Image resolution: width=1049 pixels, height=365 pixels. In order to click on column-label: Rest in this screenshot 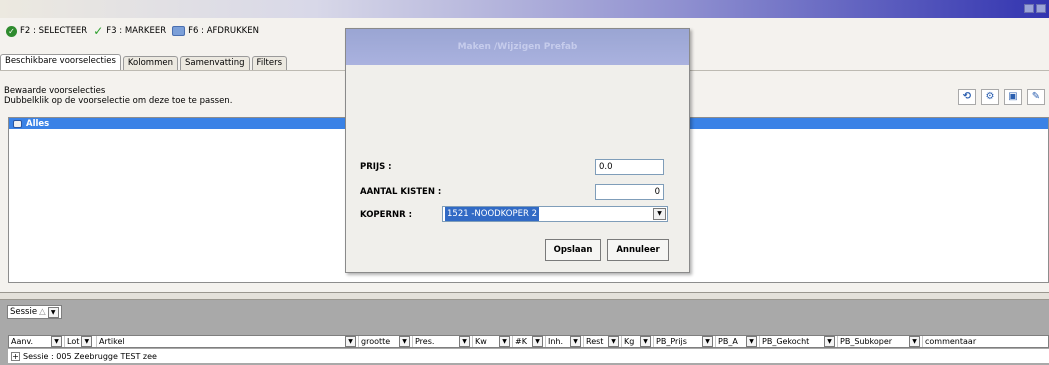, I will do `click(595, 341)`.